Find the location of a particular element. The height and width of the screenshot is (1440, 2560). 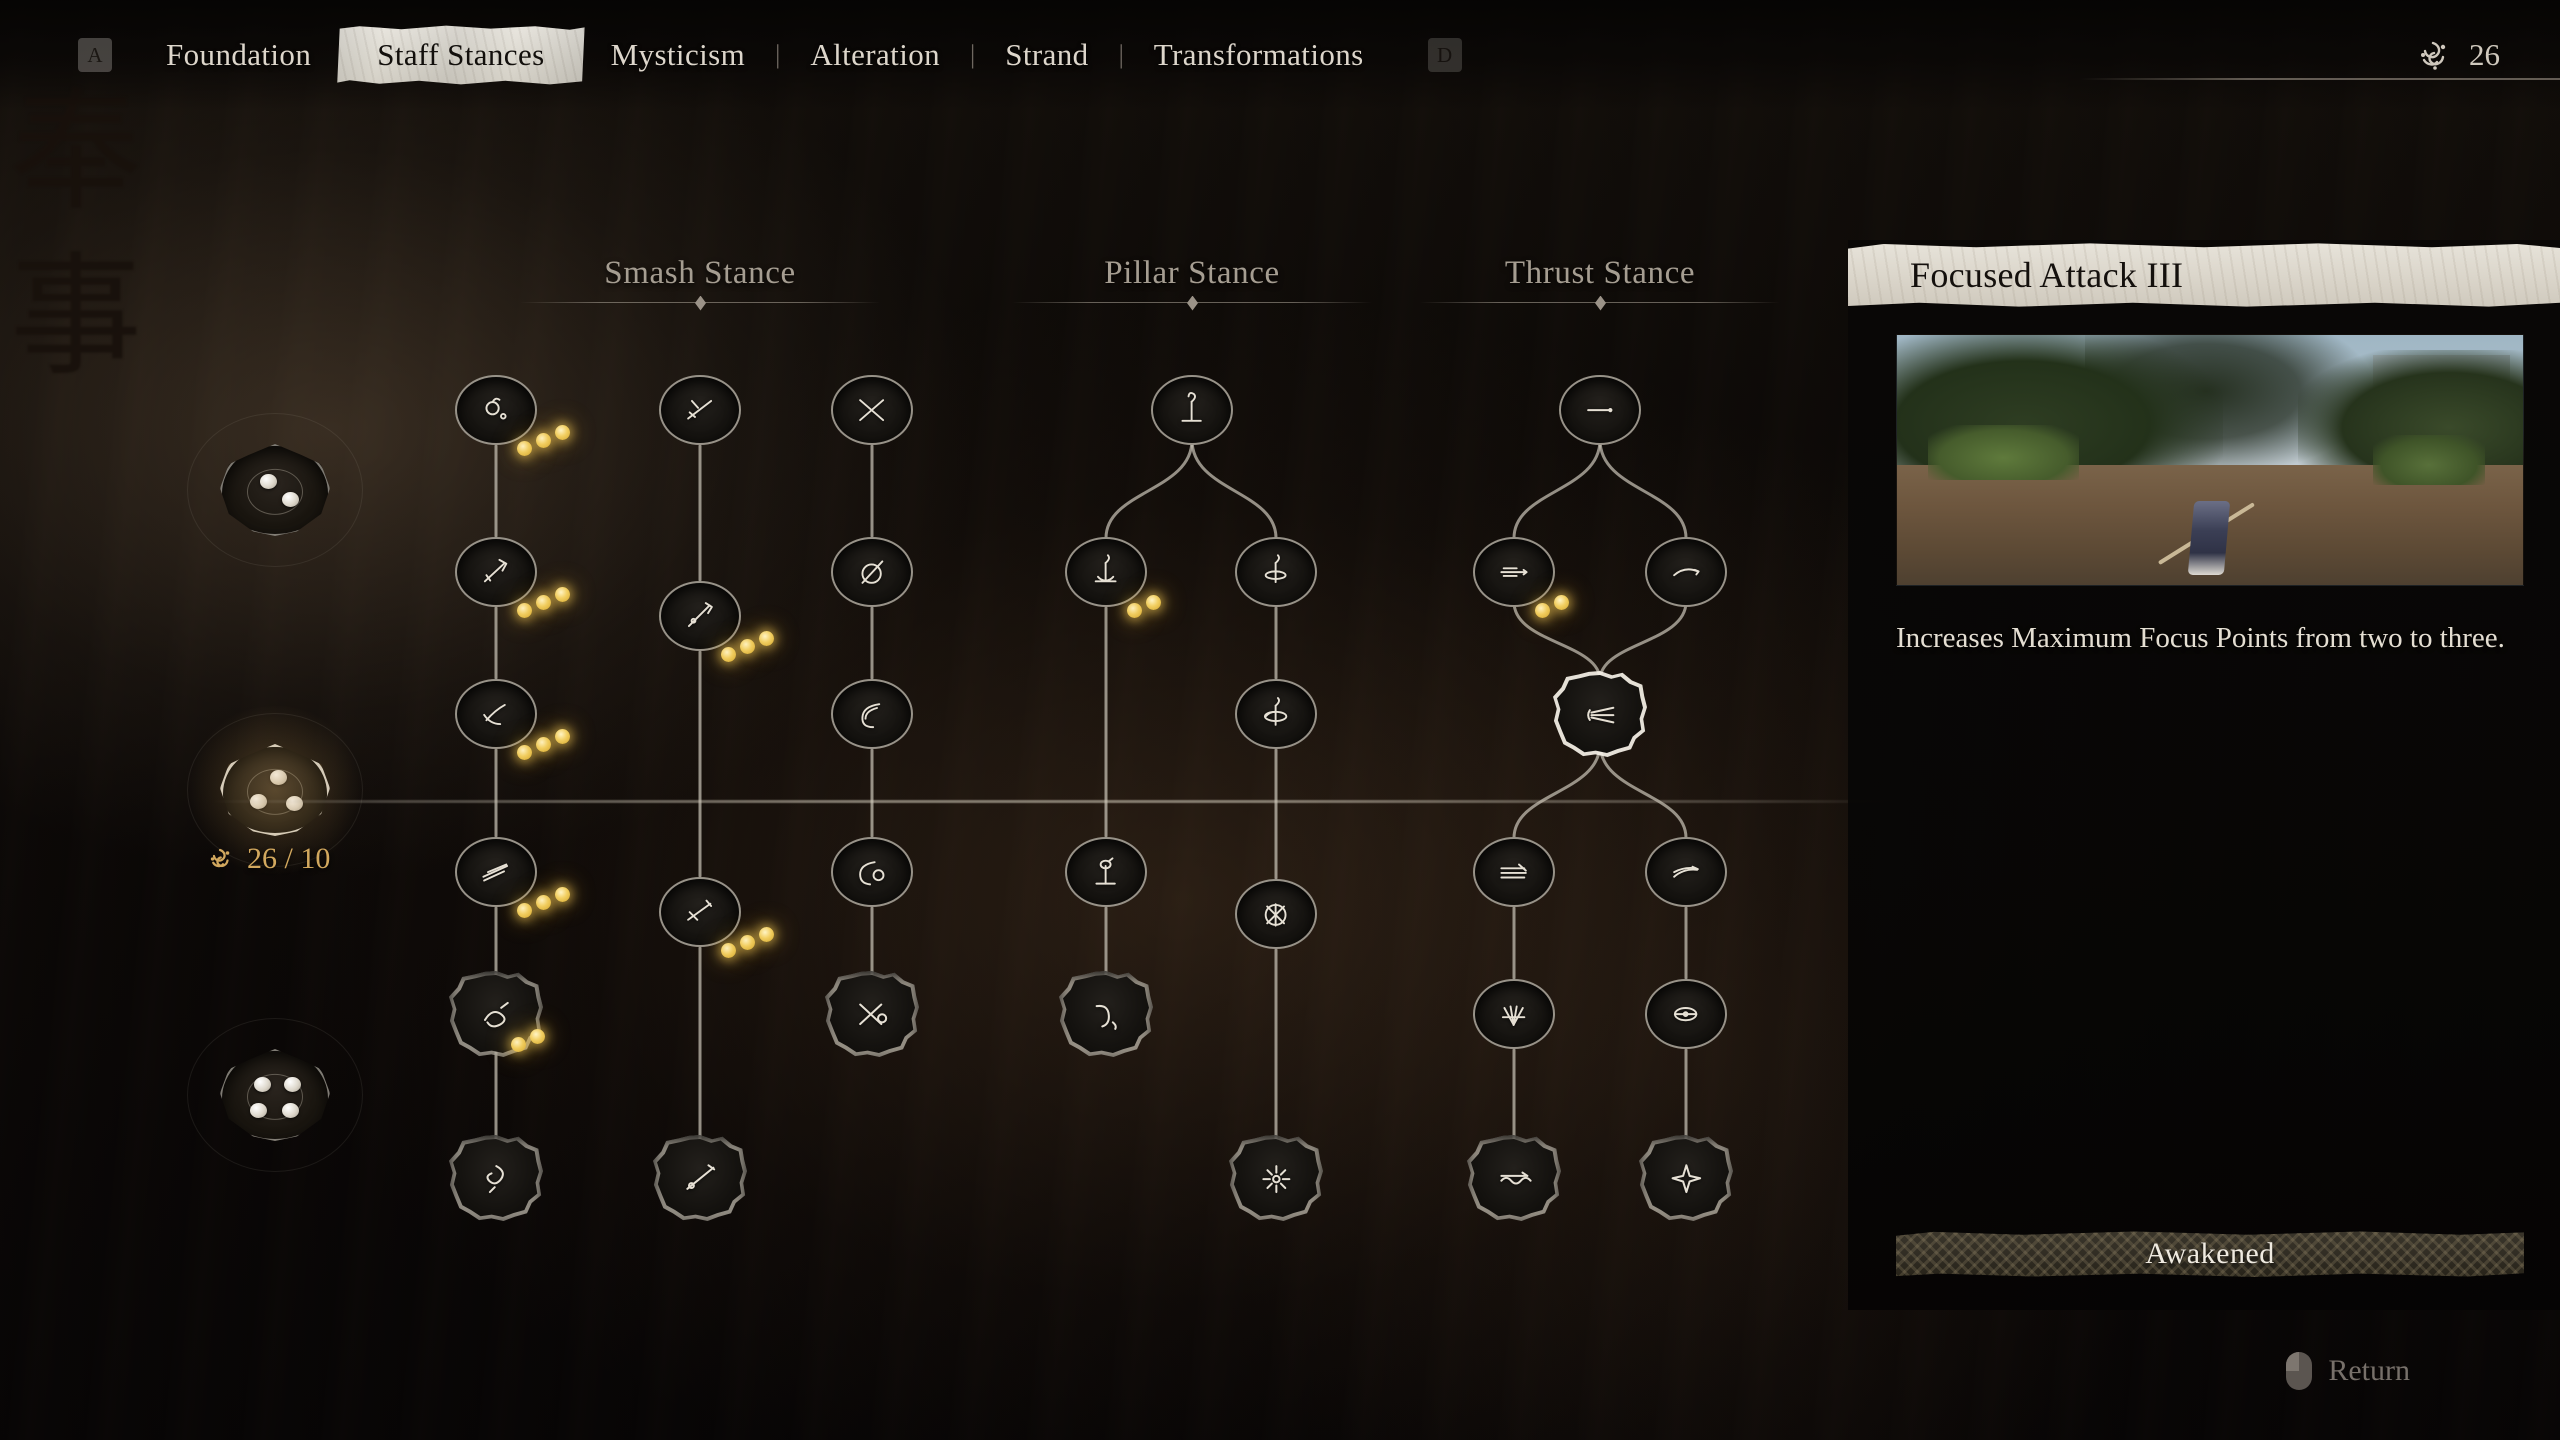

skill-node-coiled-strike is located at coordinates (497, 1014).